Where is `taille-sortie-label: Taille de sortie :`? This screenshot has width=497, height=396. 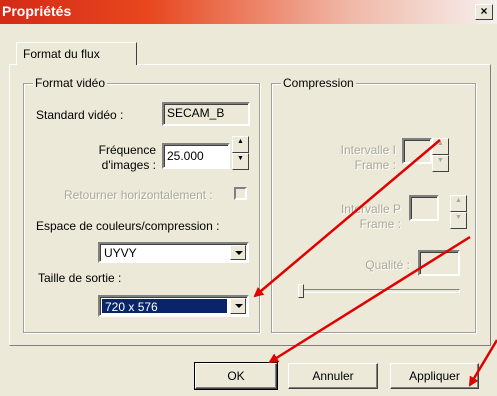
taille-sortie-label: Taille de sortie : is located at coordinates (80, 278).